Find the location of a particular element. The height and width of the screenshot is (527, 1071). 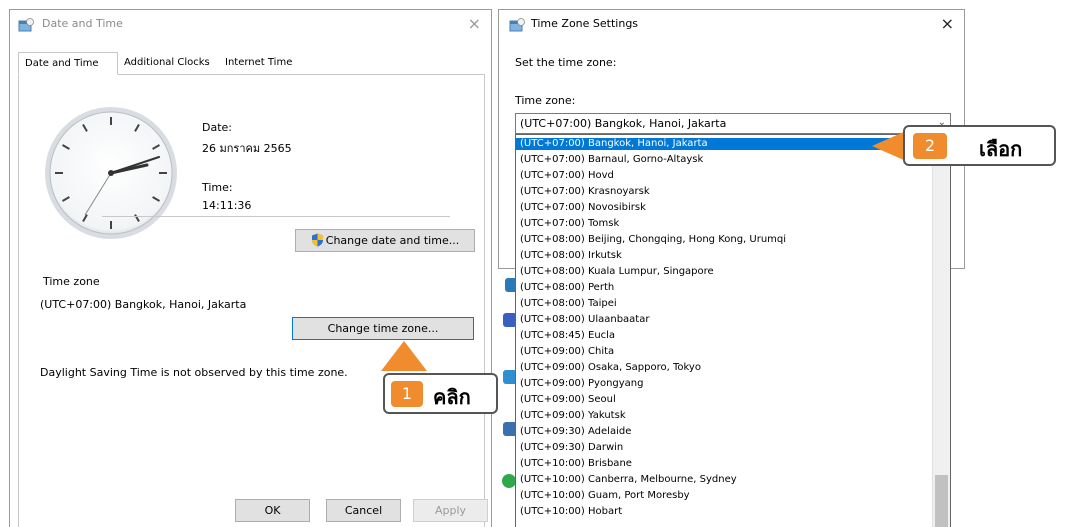

time-zone-option: (UTC+09:00) Yakutsk is located at coordinates (723, 416).